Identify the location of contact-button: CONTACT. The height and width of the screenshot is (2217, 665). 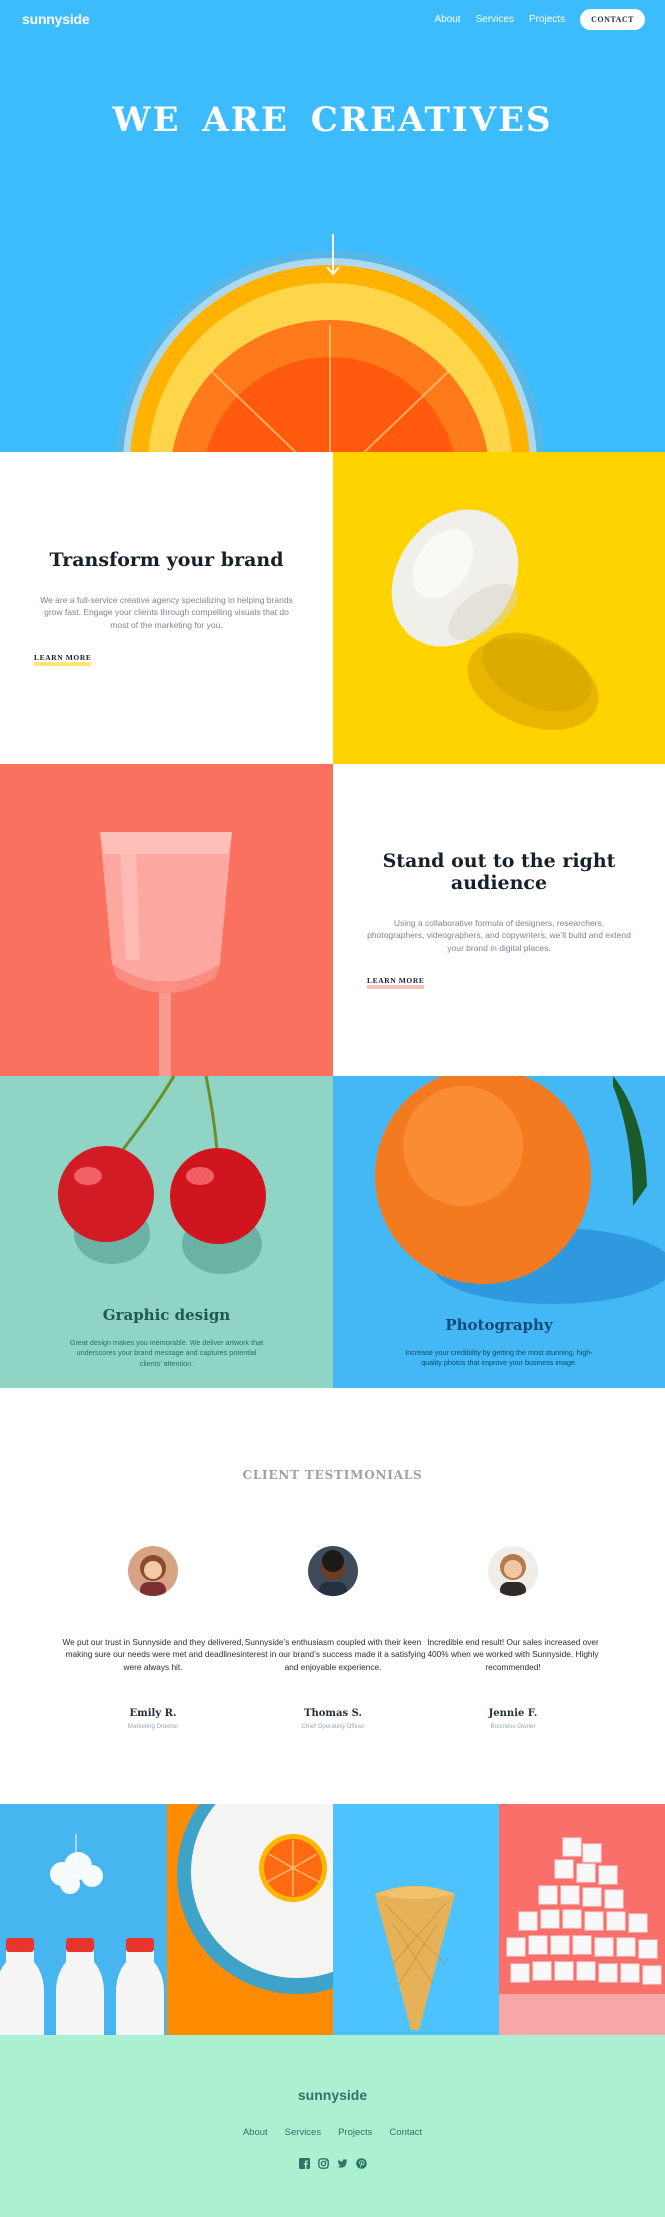
(612, 19).